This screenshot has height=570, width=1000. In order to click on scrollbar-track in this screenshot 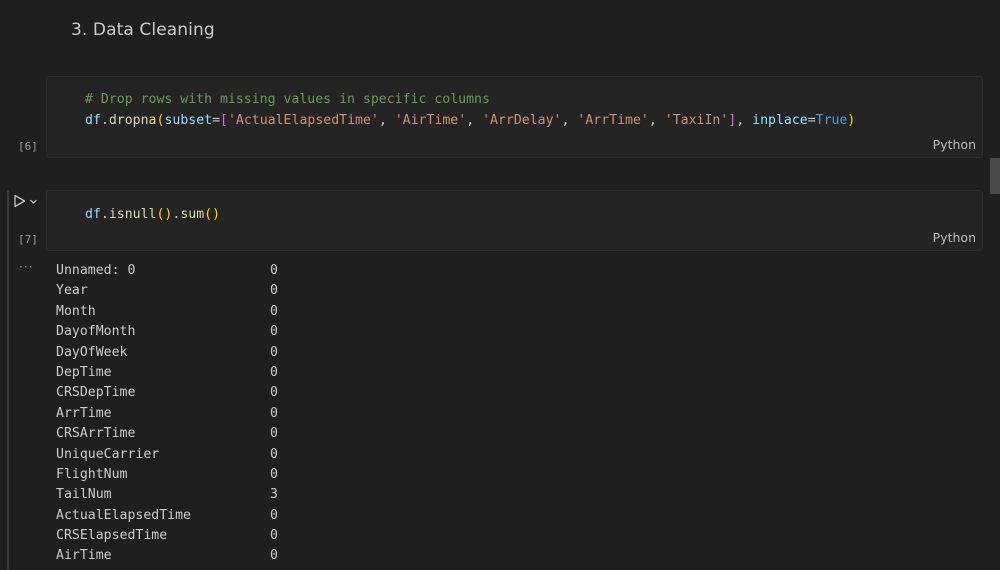, I will do `click(995, 285)`.